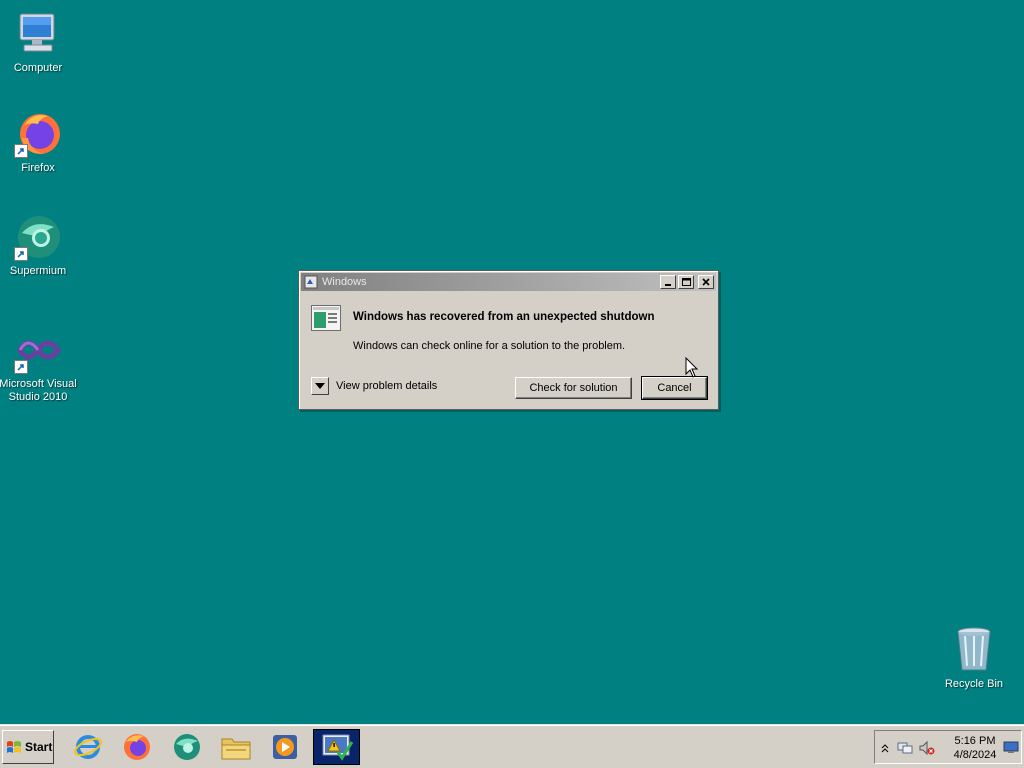 The height and width of the screenshot is (768, 1024). What do you see at coordinates (975, 741) in the screenshot?
I see `clock-time: 5:16 PM` at bounding box center [975, 741].